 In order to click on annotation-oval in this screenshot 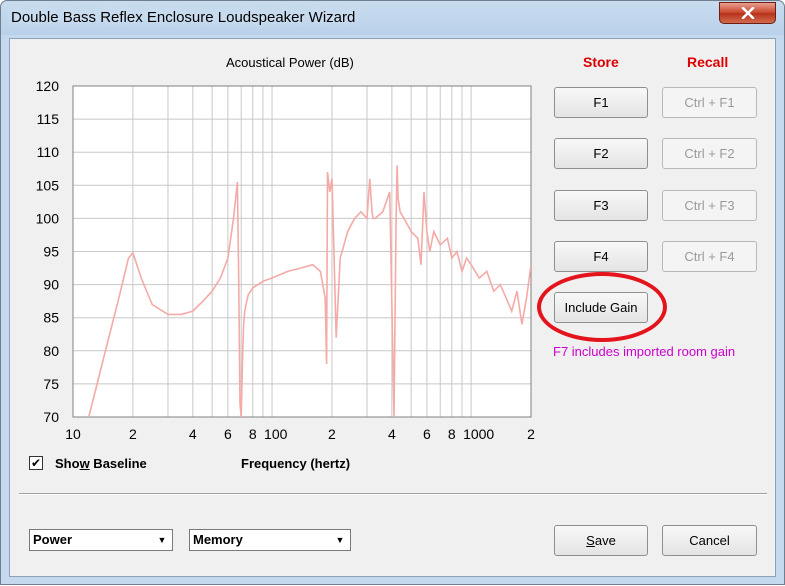, I will do `click(602, 307)`.